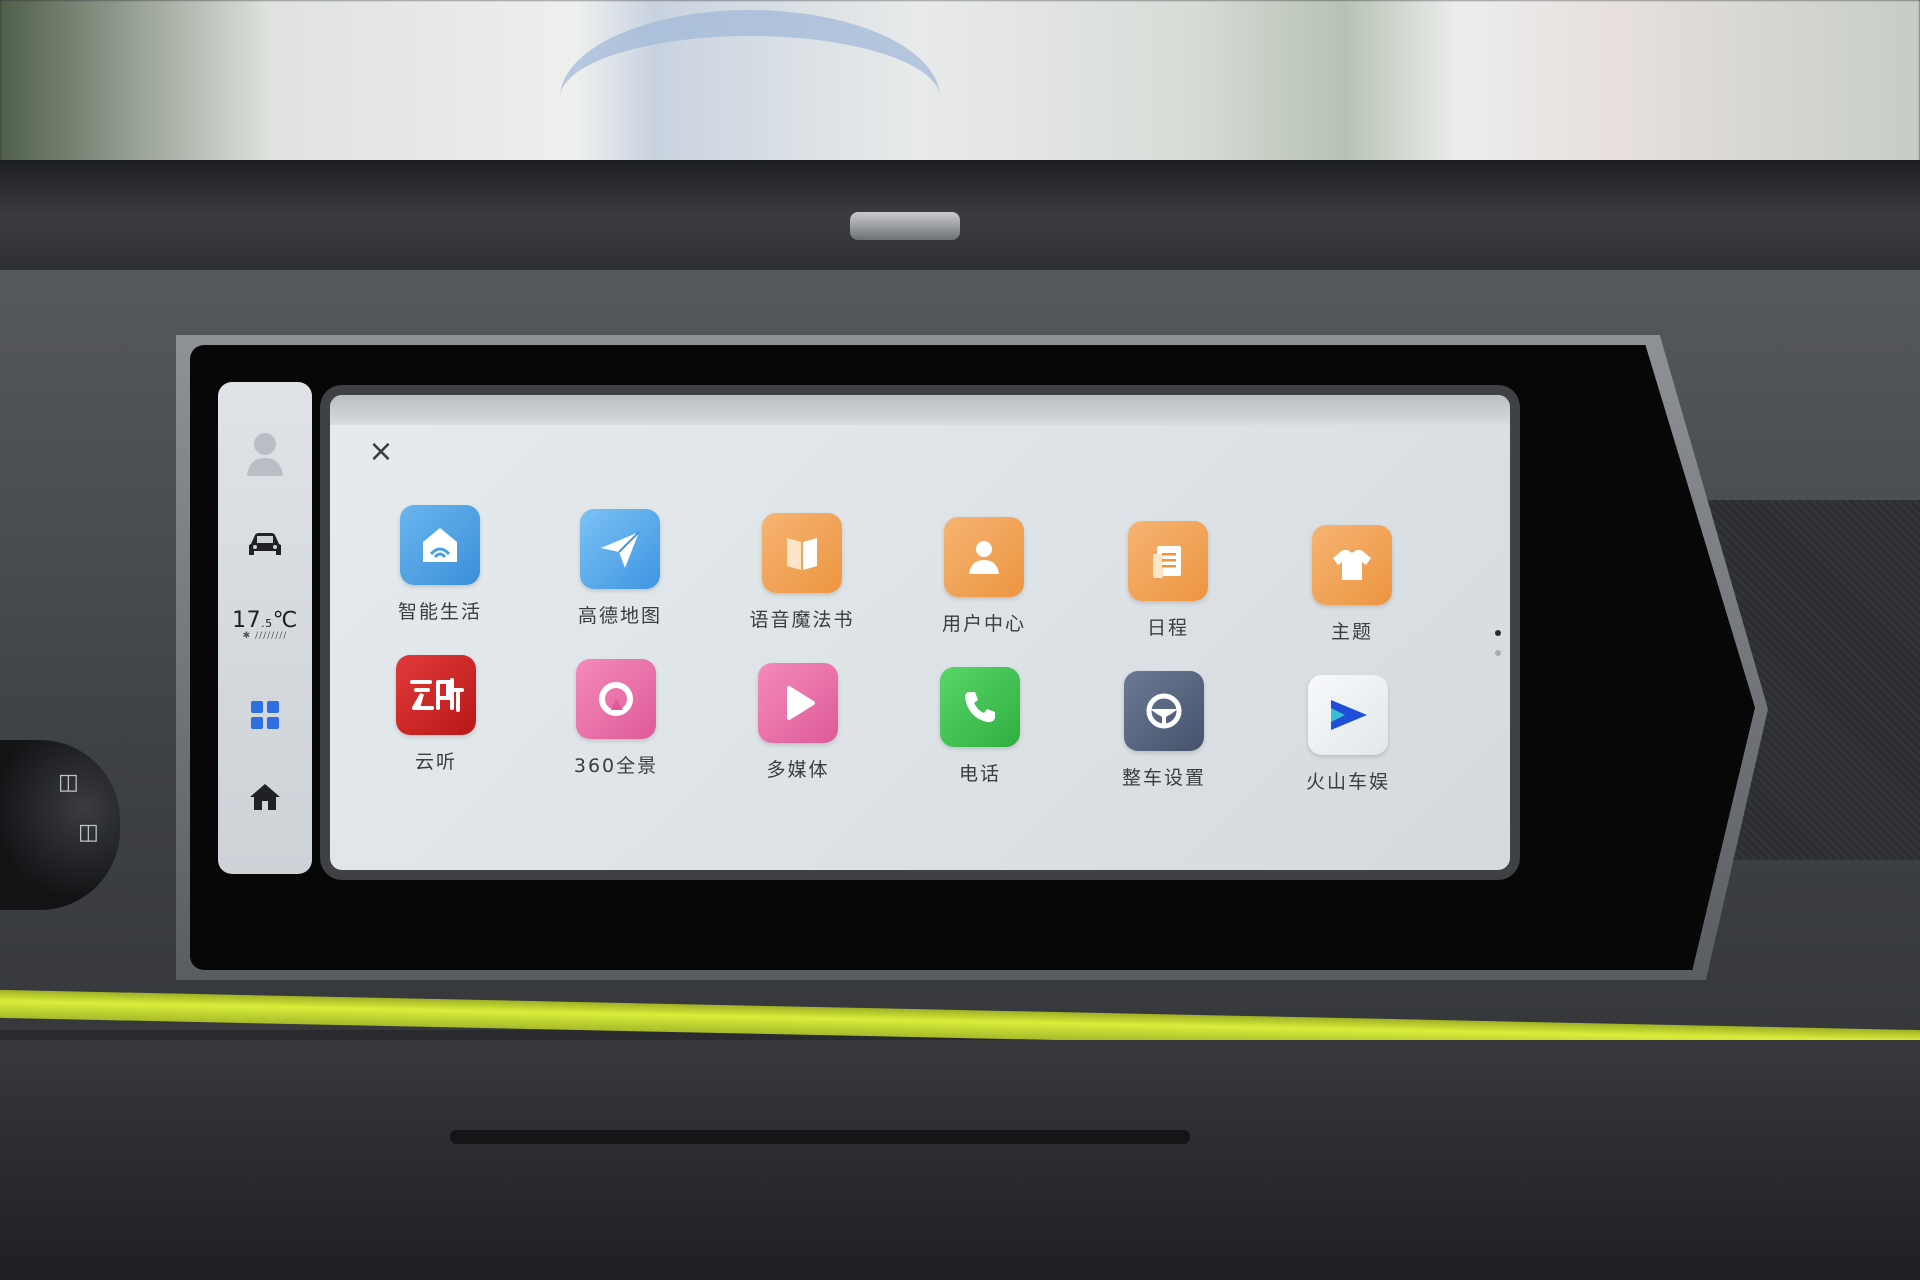 The image size is (1920, 1280). I want to click on app-amap: 高德地图, so click(620, 568).